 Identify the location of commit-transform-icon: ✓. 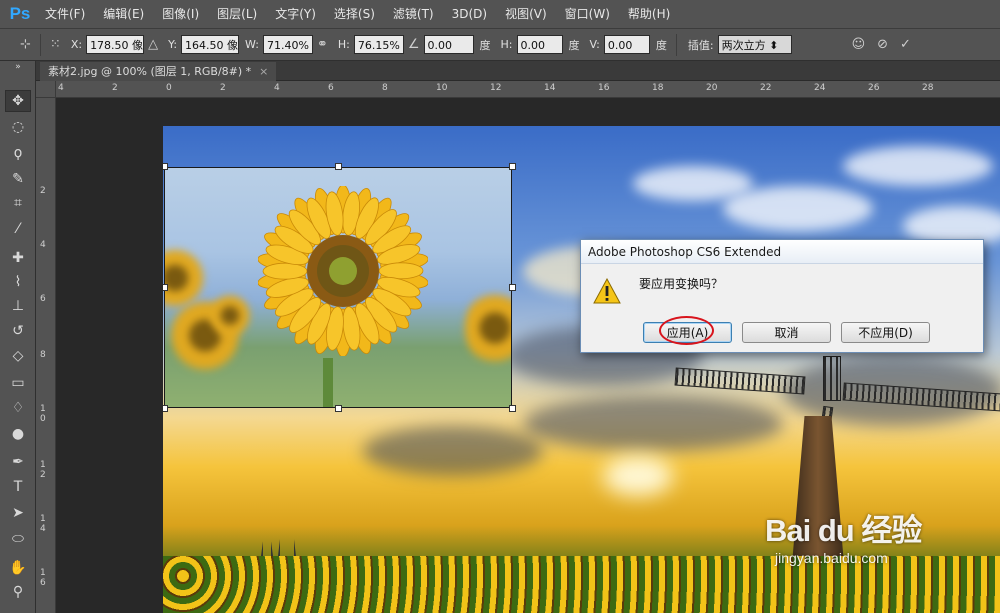
(905, 44).